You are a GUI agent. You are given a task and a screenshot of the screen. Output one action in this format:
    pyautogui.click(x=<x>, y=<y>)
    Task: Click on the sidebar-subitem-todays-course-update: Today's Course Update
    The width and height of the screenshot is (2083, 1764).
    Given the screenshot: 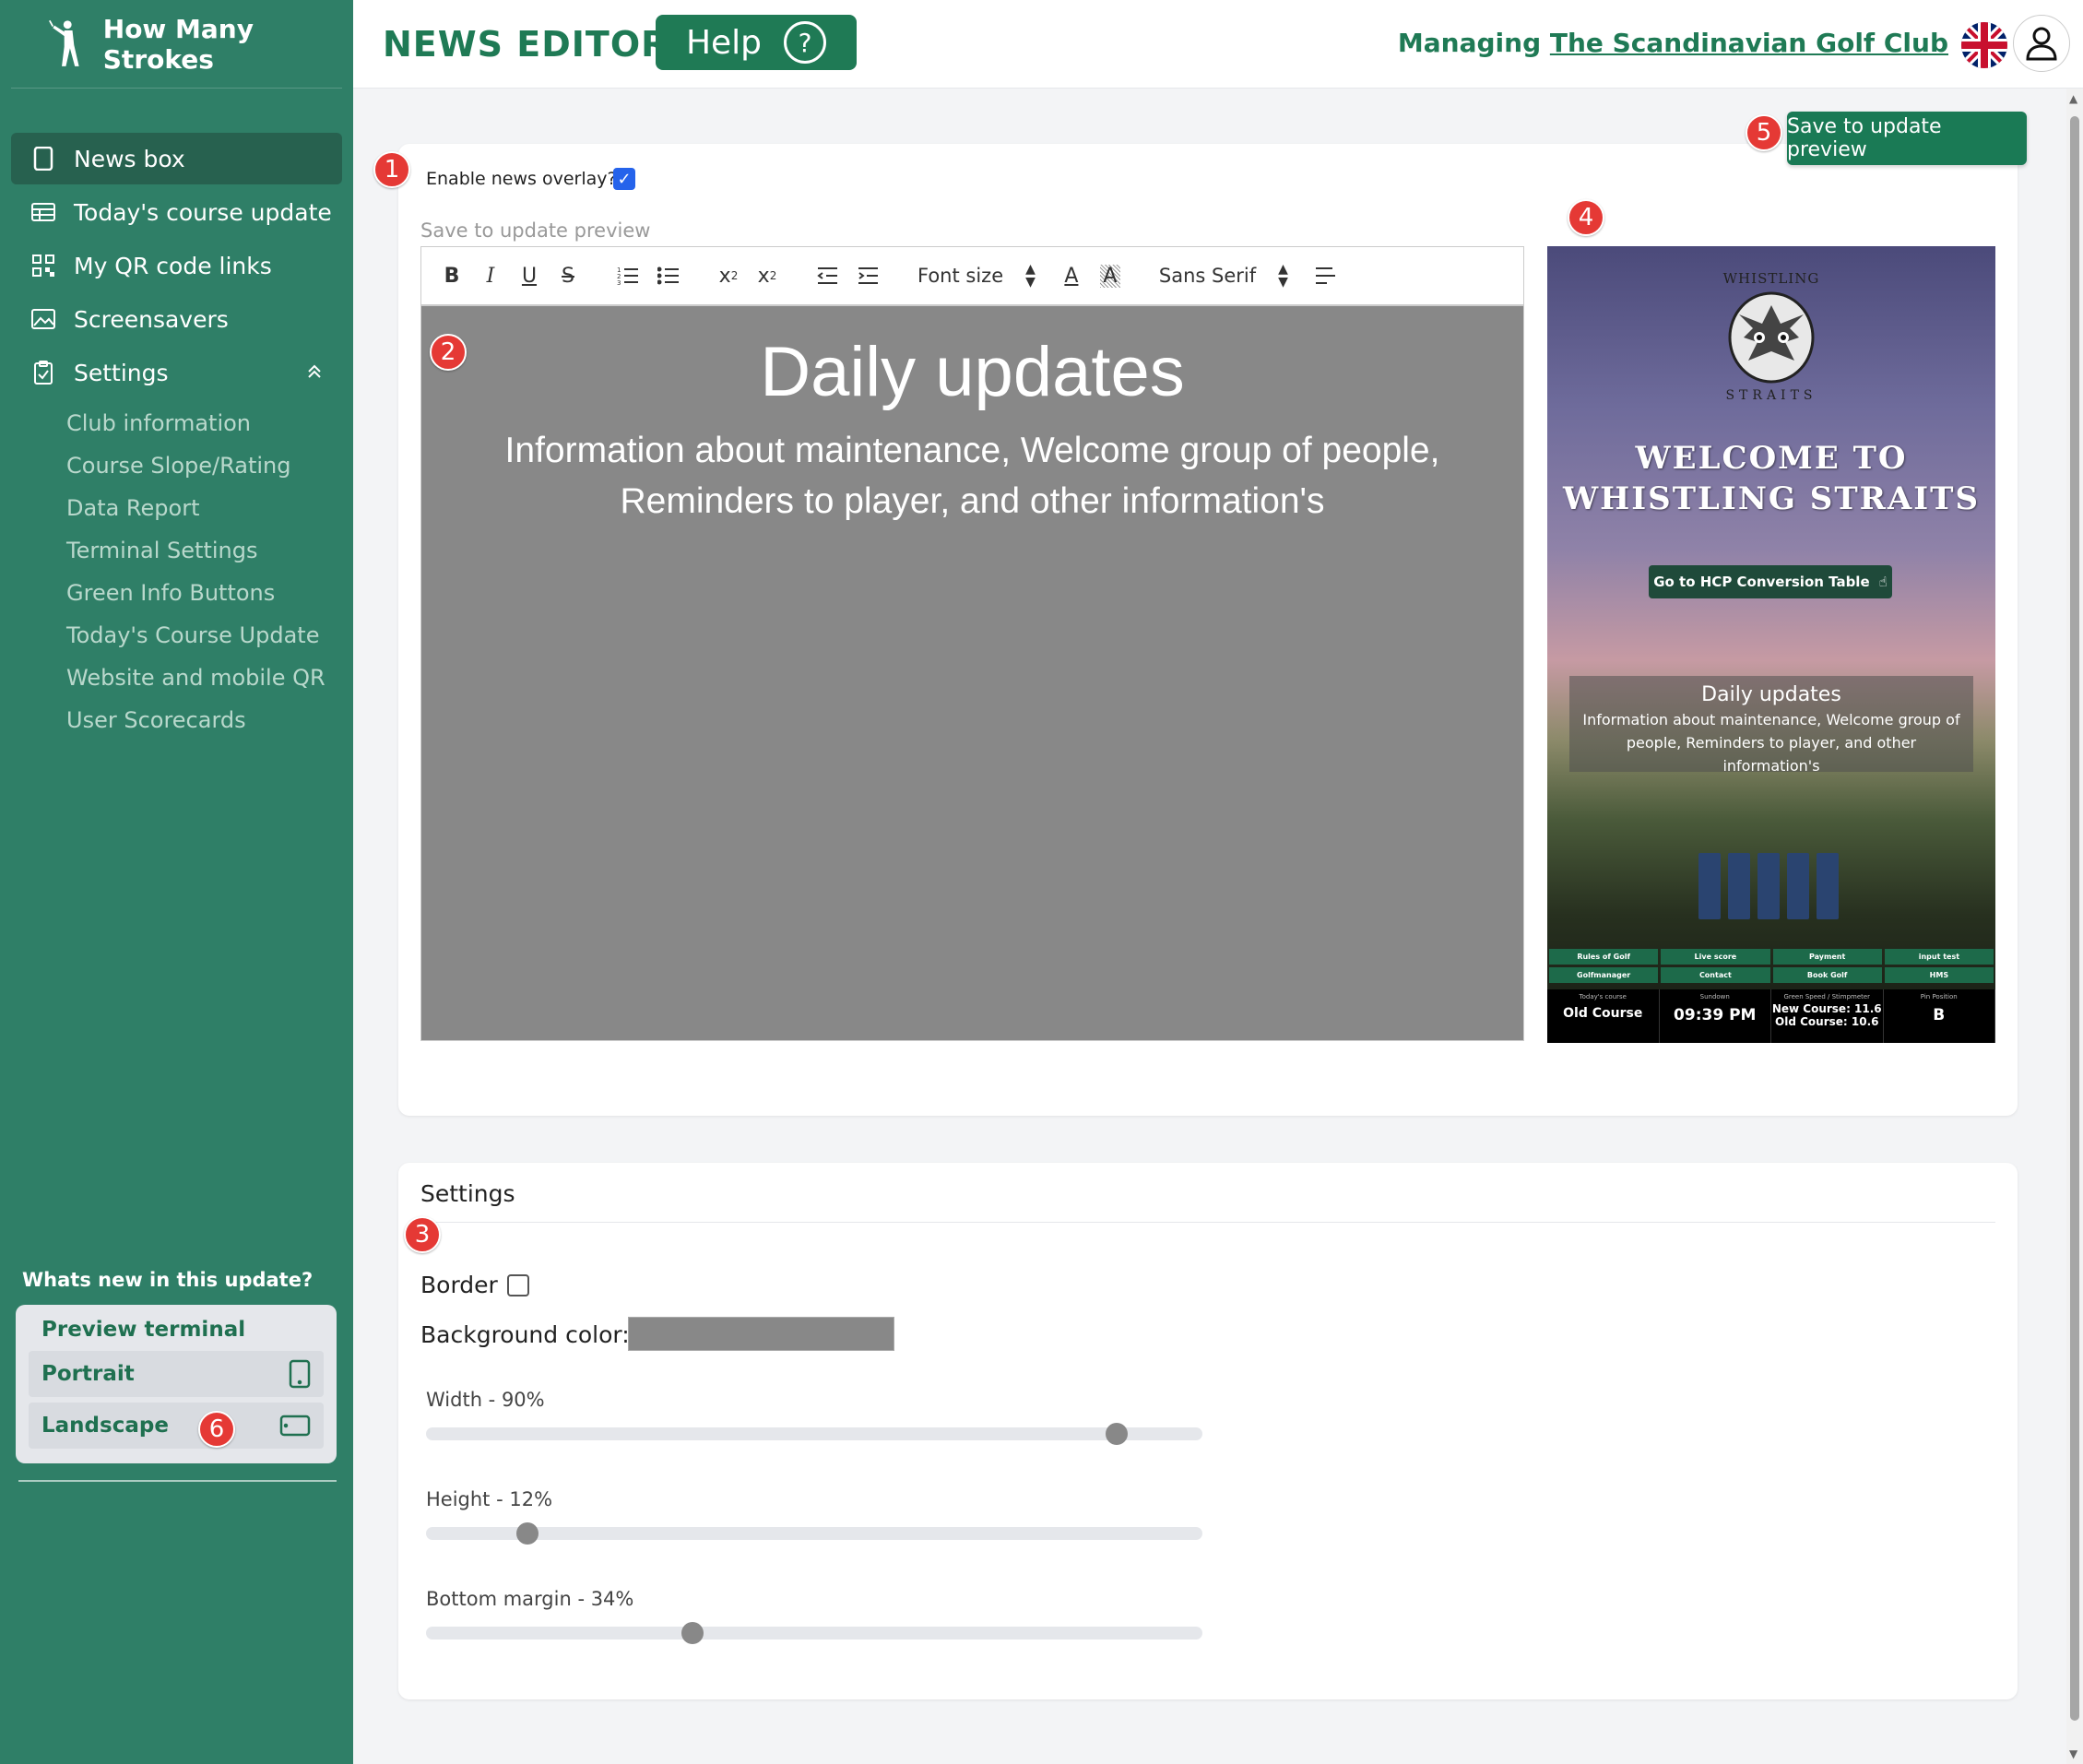 What is the action you would take?
    pyautogui.click(x=176, y=635)
    